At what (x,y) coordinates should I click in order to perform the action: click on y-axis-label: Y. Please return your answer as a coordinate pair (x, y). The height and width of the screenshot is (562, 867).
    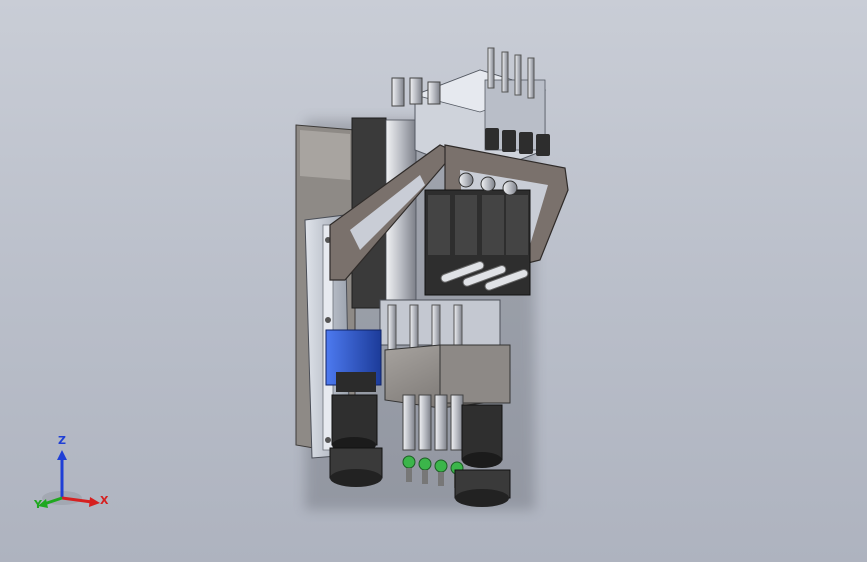
    Looking at the image, I should click on (38, 504).